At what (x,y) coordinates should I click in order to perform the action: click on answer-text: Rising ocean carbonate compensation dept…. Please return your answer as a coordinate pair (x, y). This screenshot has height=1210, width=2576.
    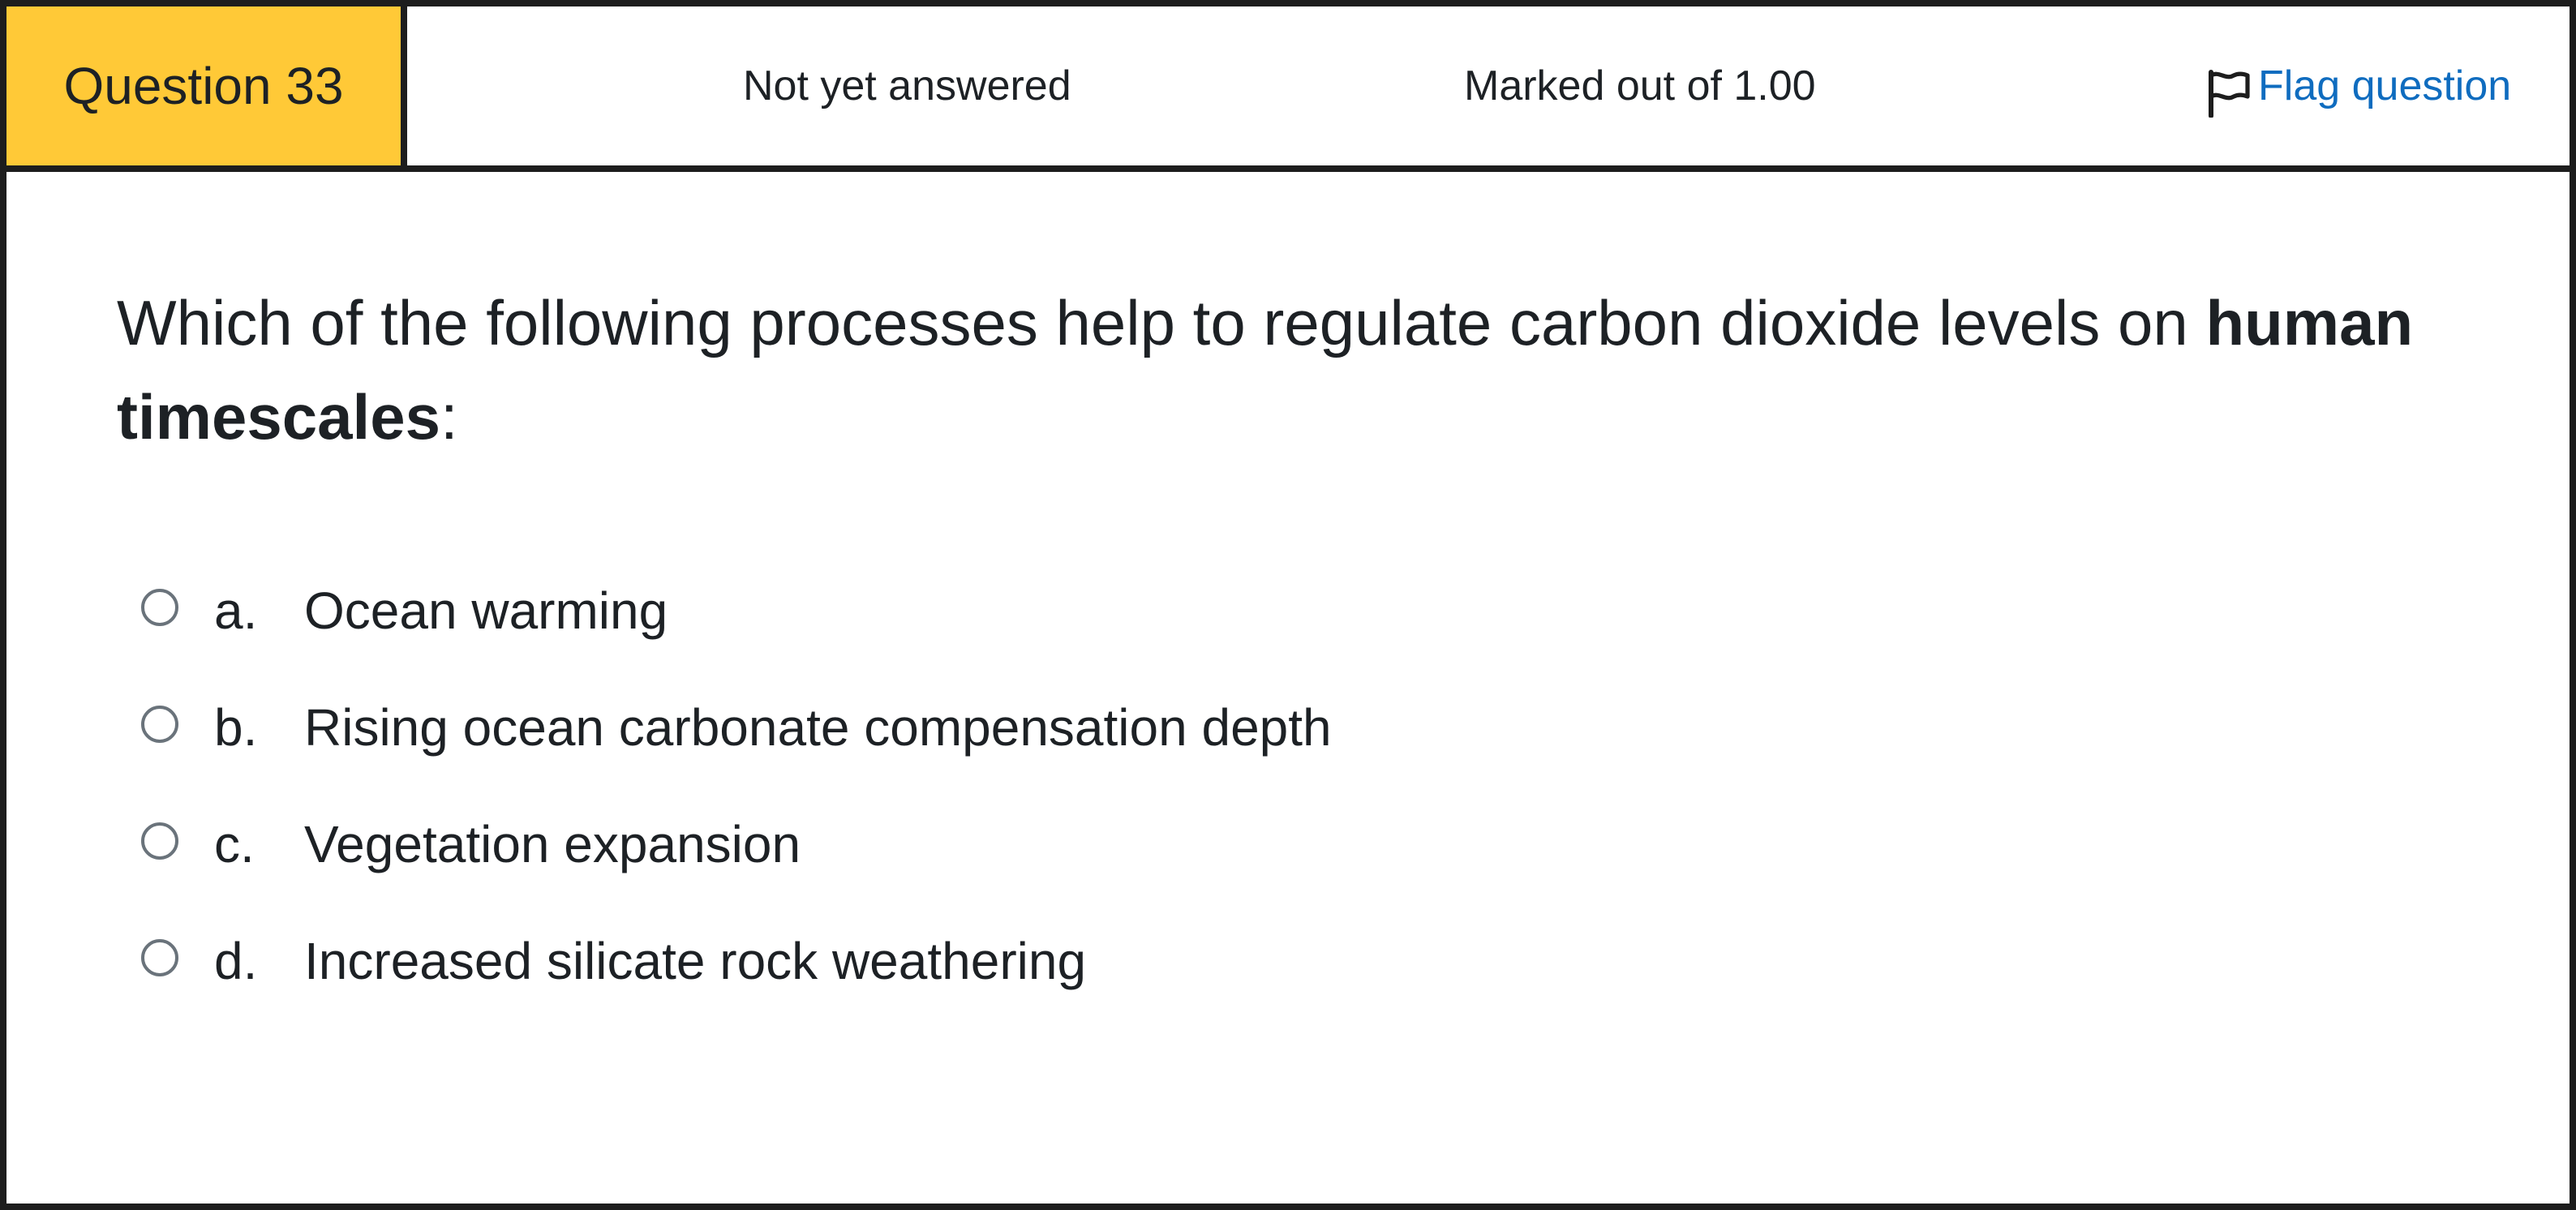
    Looking at the image, I should click on (818, 727).